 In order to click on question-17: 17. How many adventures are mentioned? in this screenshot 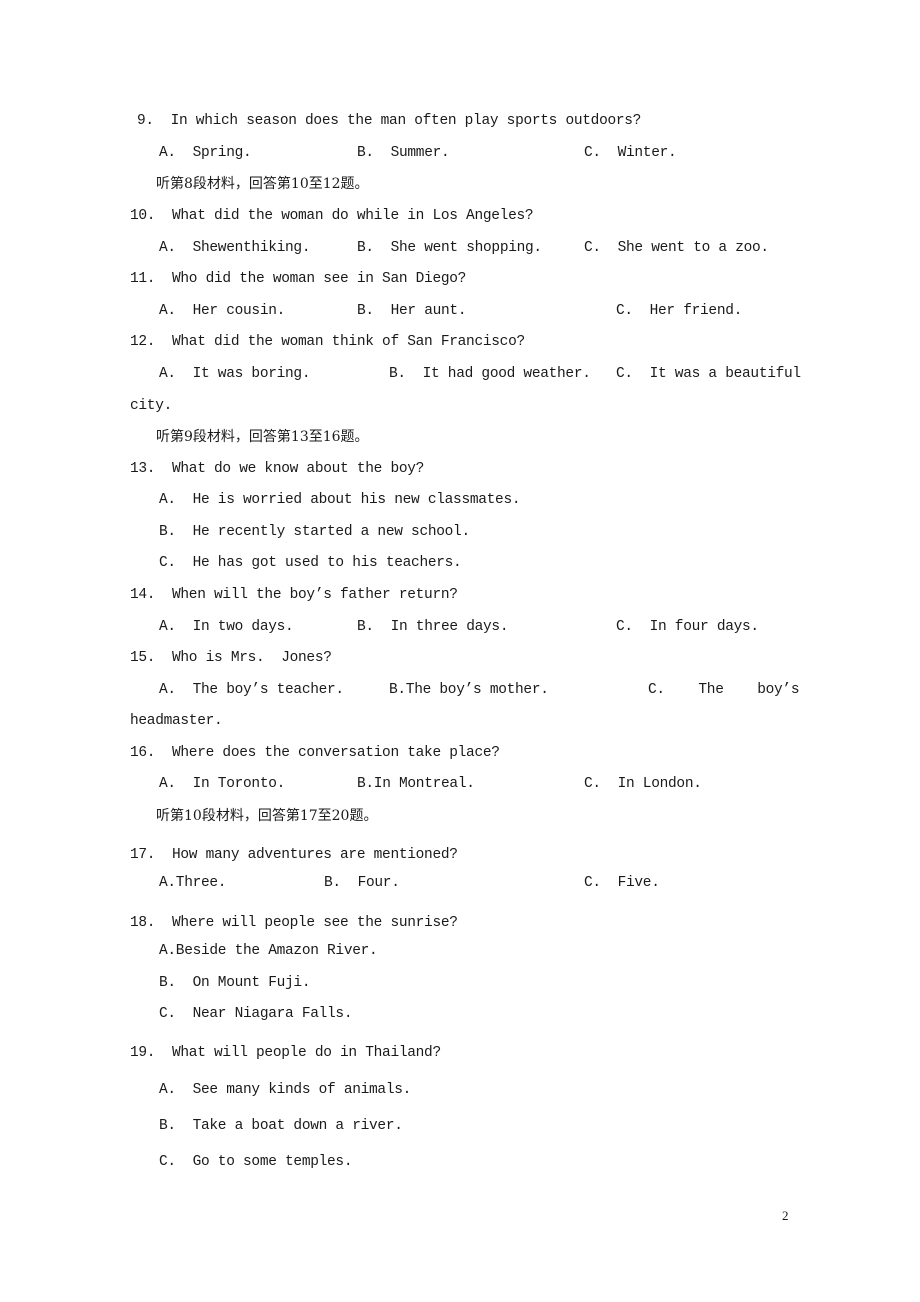, I will do `click(294, 855)`.